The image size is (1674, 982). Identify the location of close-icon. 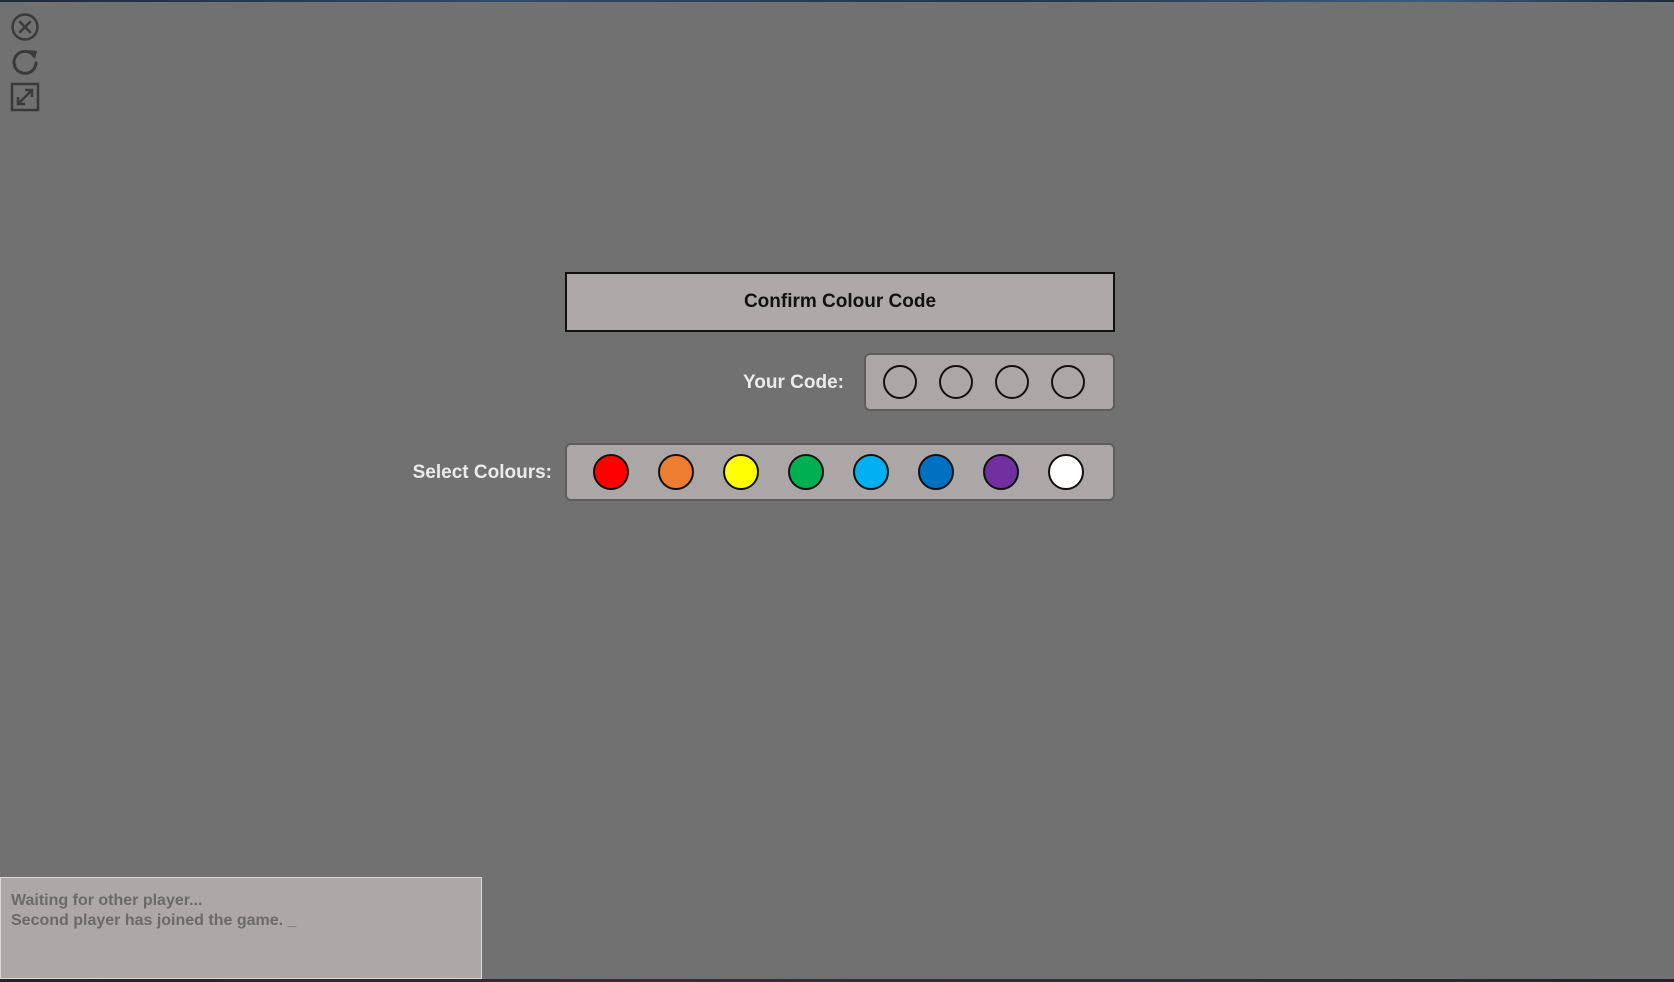
(25, 27).